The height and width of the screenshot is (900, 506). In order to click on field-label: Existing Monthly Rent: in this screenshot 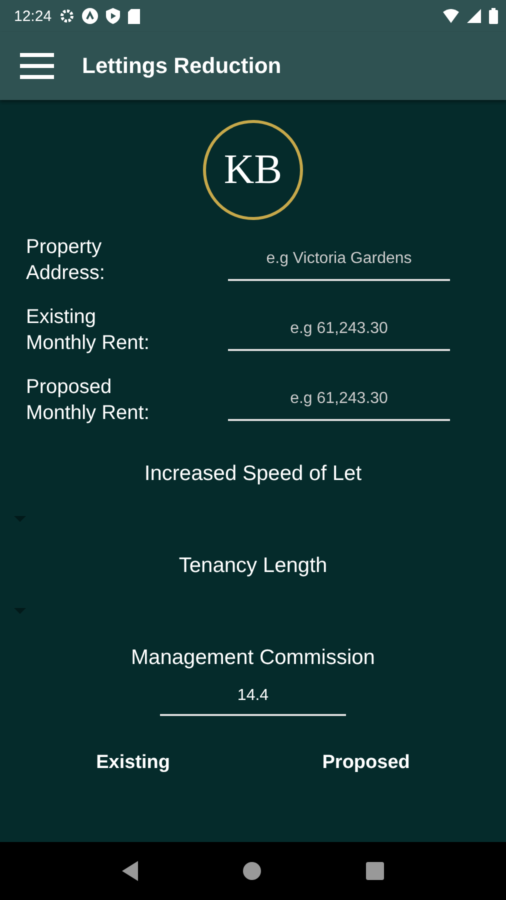, I will do `click(88, 330)`.